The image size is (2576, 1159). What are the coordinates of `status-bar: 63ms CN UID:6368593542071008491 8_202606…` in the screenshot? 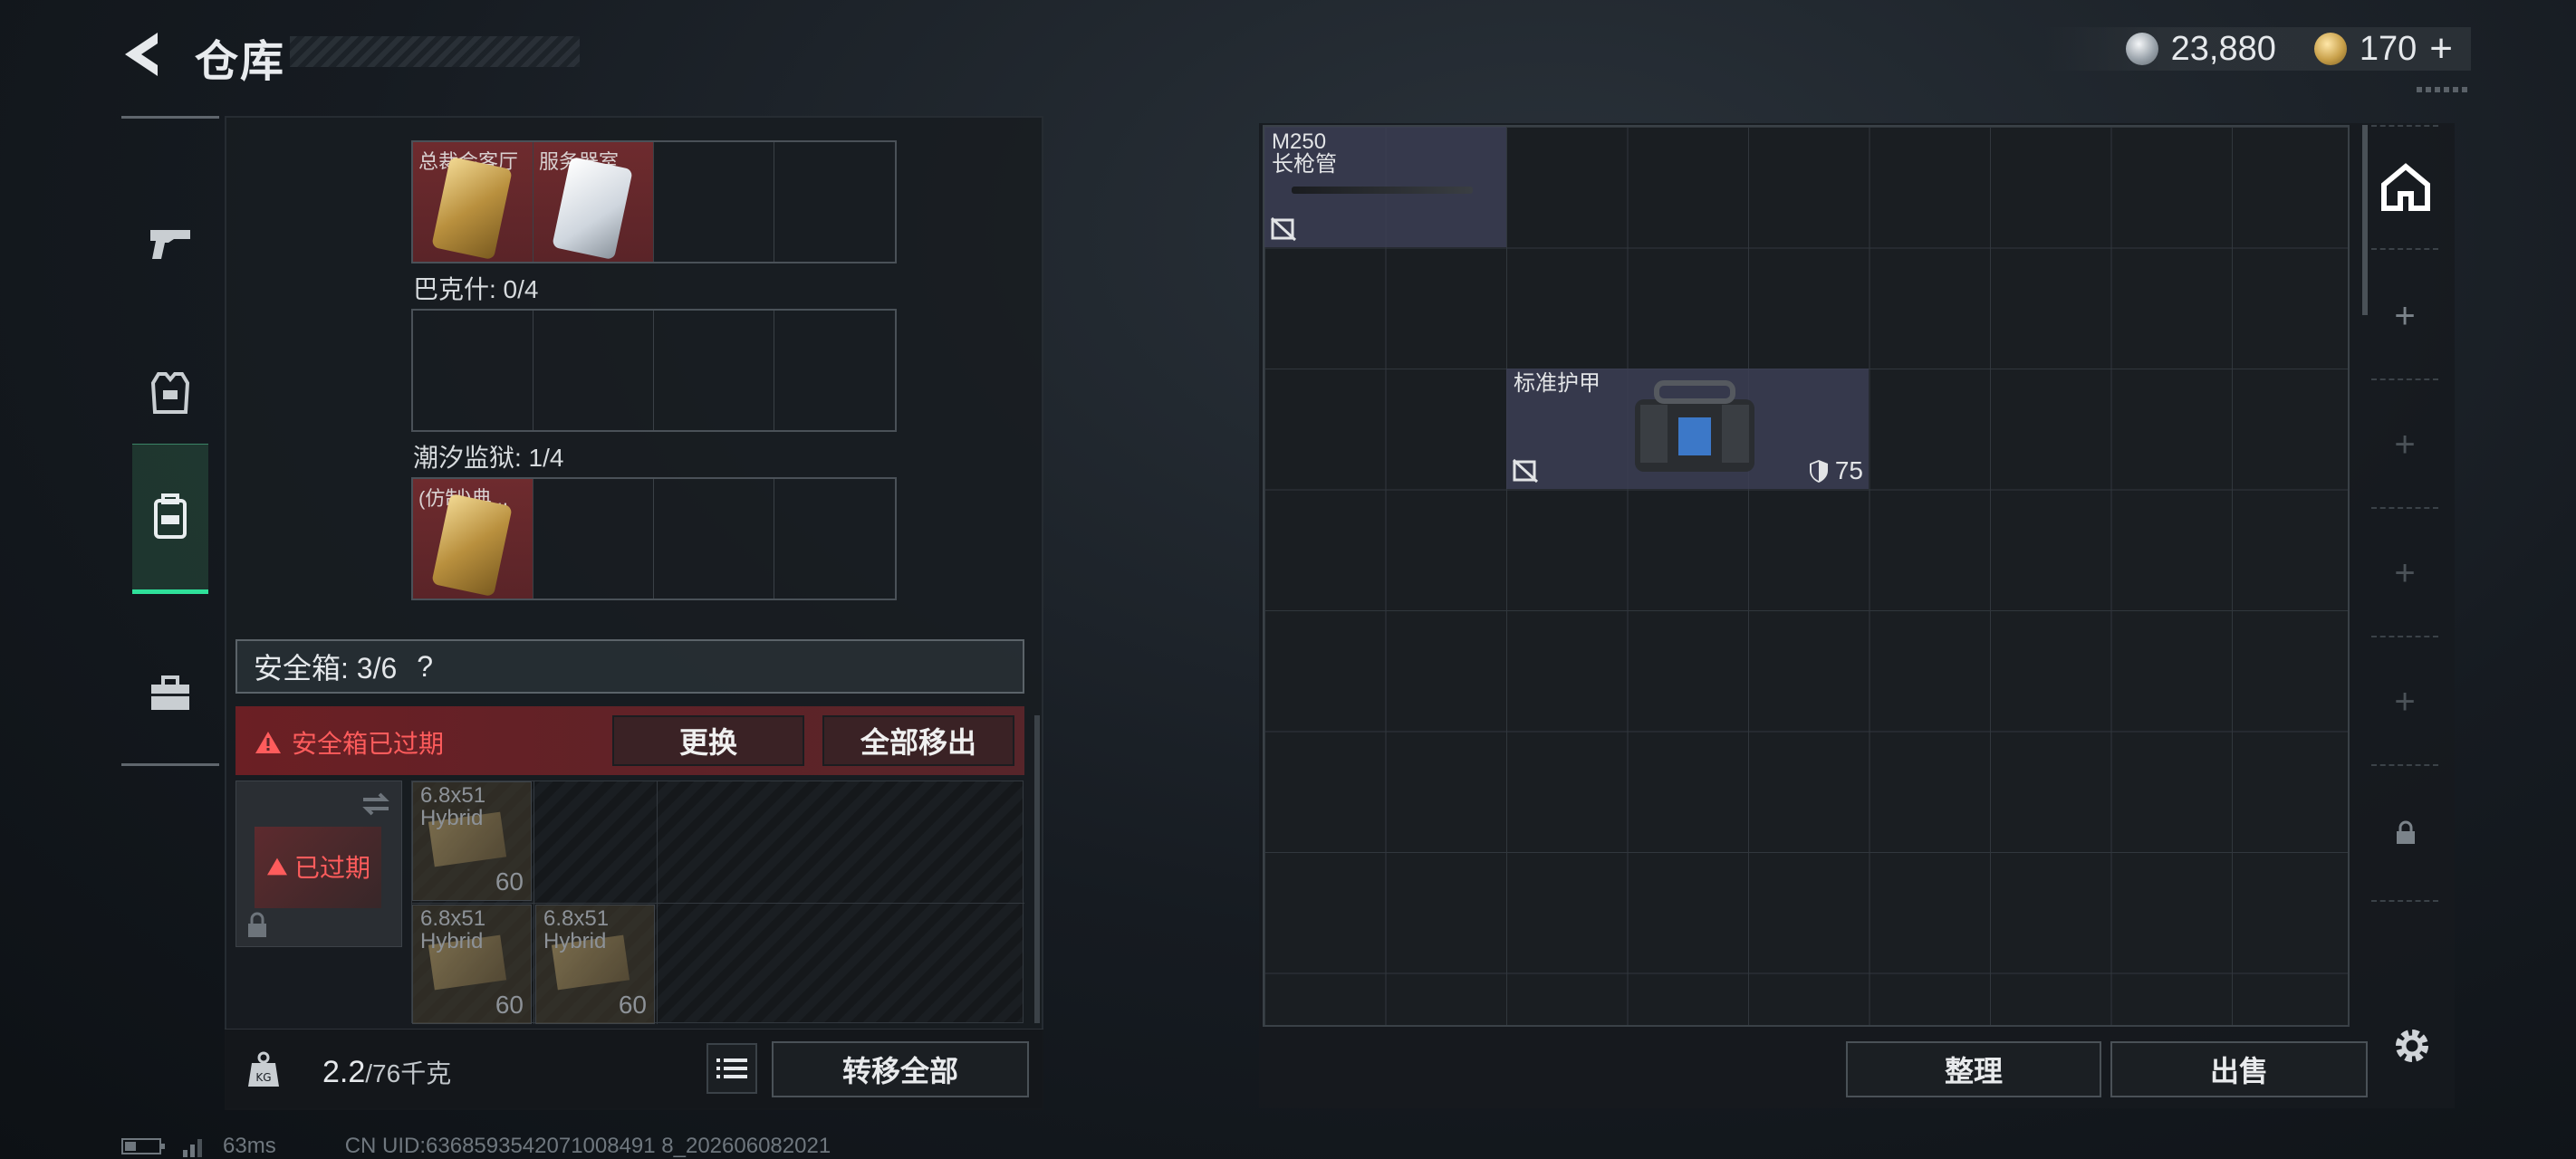 It's located at (476, 1146).